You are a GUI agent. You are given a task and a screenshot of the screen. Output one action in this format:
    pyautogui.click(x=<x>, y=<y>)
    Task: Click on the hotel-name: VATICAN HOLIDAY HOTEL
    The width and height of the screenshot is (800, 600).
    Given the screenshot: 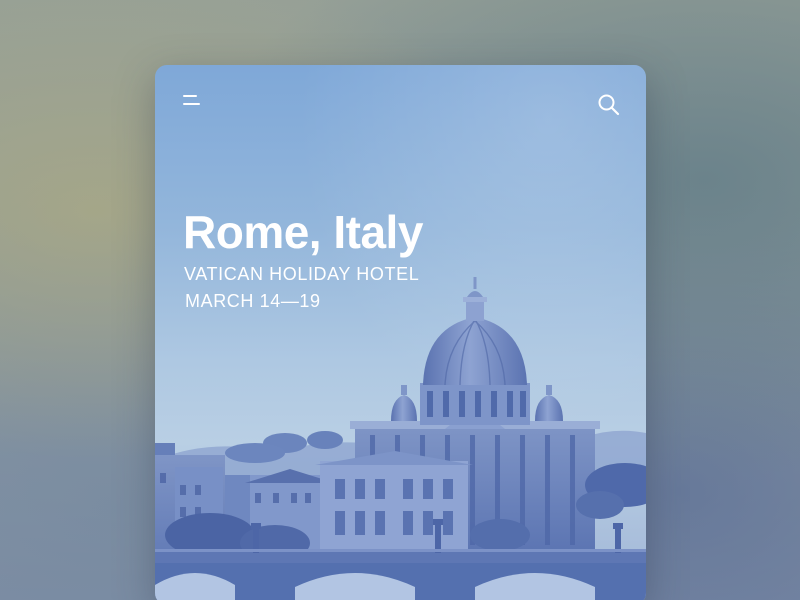 What is the action you would take?
    pyautogui.click(x=302, y=274)
    